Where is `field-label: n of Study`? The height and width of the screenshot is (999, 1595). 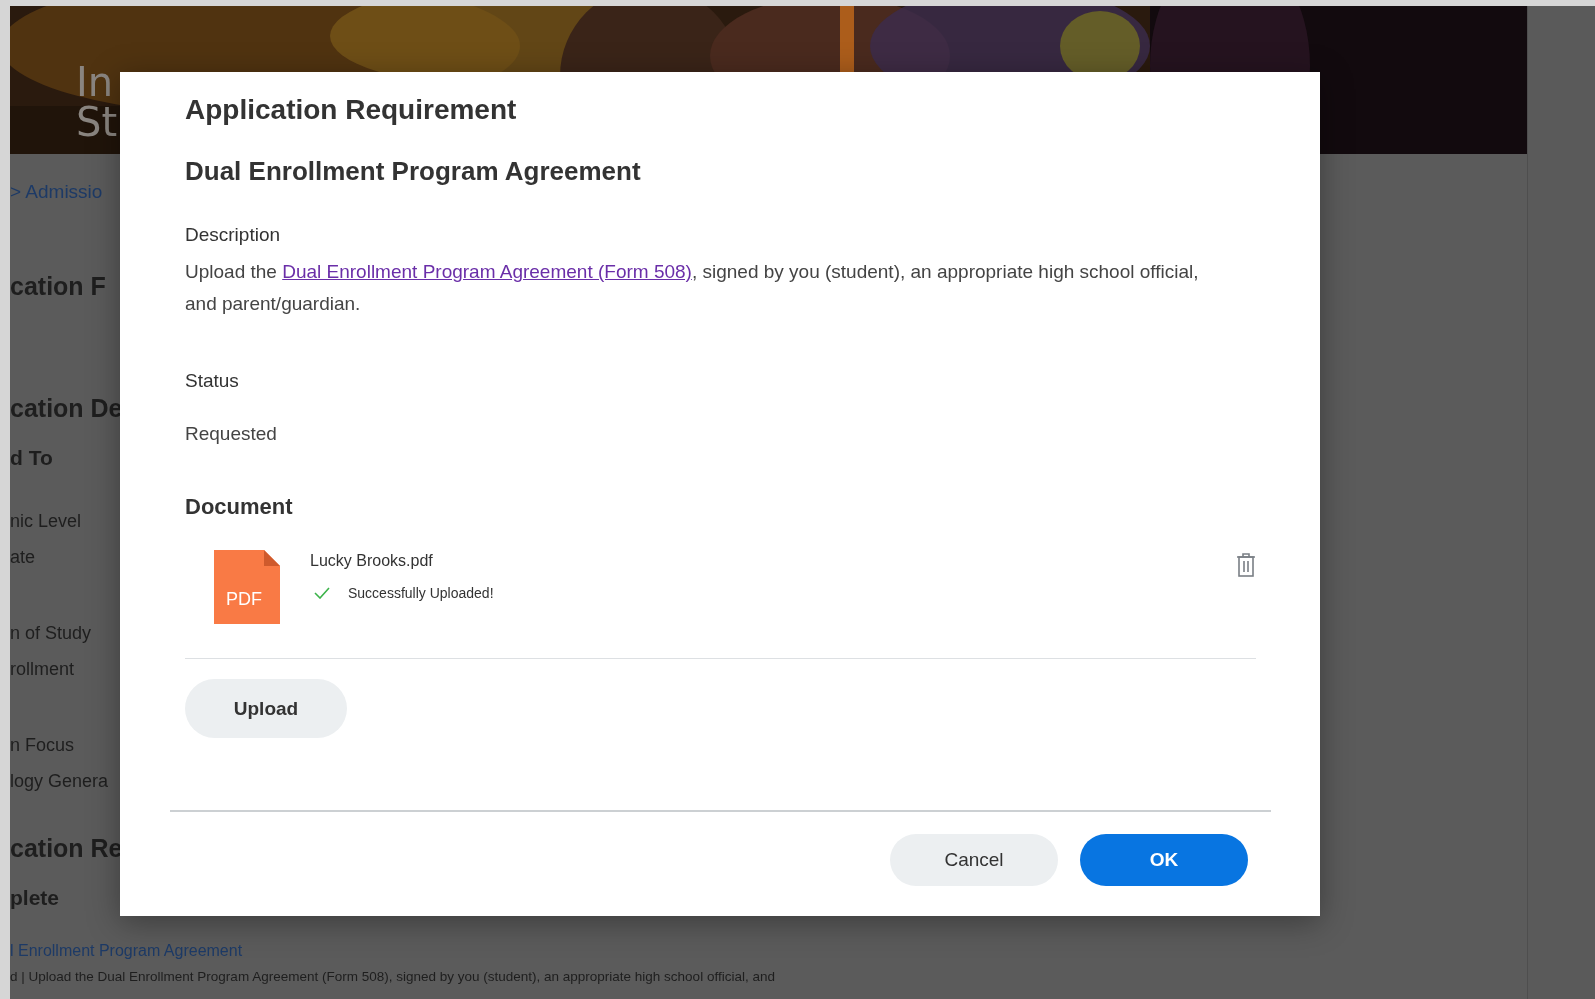 field-label: n of Study is located at coordinates (51, 633).